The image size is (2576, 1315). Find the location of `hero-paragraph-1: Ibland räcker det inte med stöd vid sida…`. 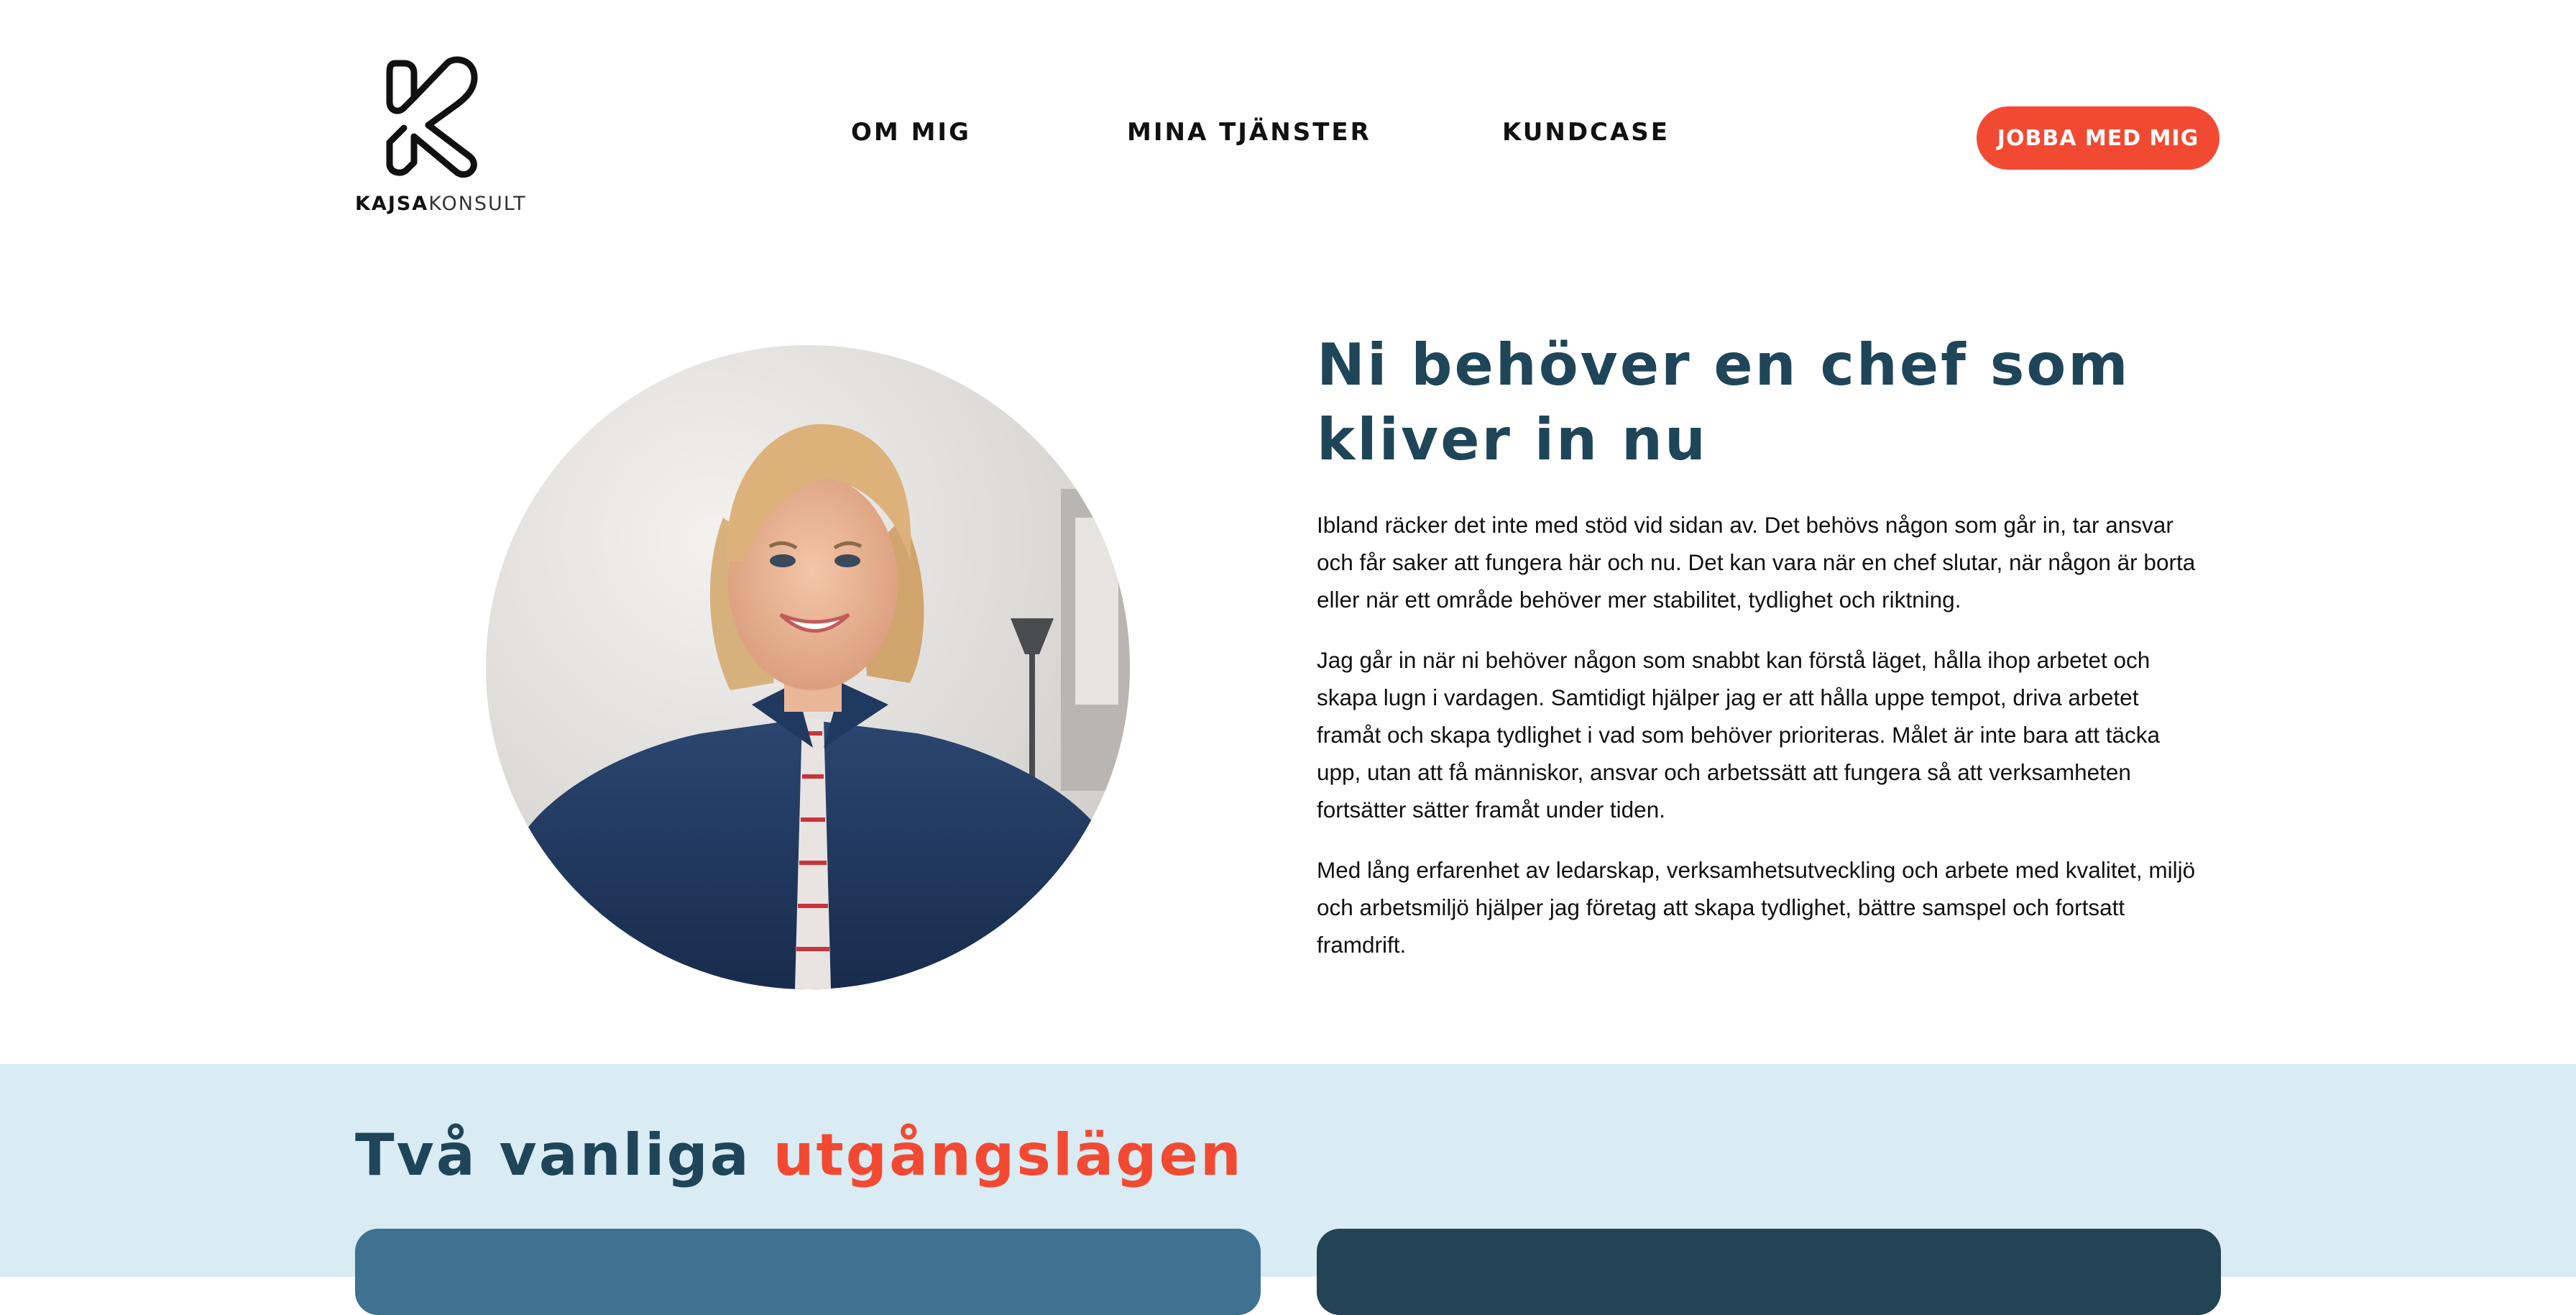

hero-paragraph-1: Ibland räcker det inte med stöd vid sida… is located at coordinates (1756, 562).